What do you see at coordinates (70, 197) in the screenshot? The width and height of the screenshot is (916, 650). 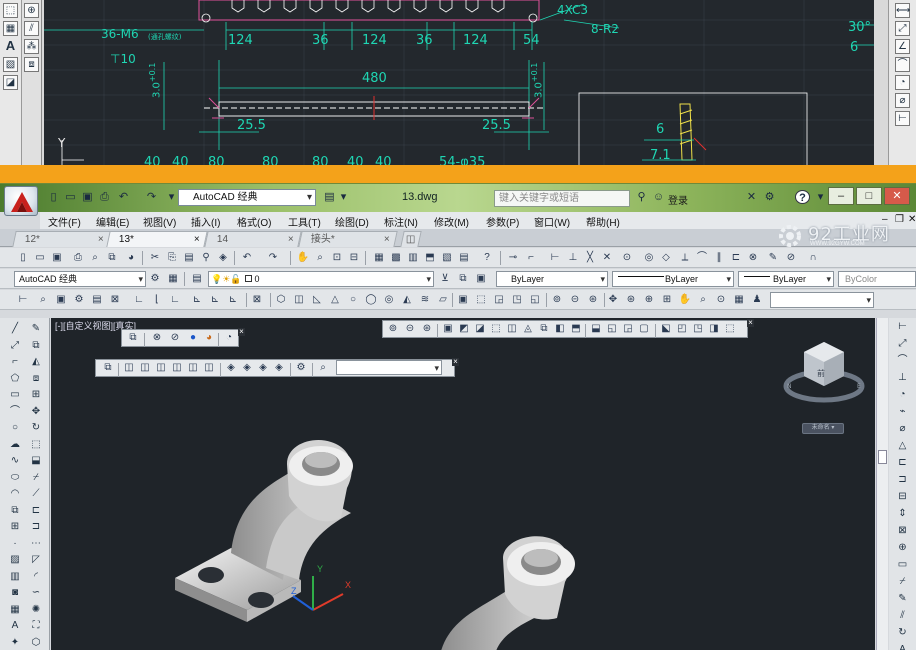 I see `open-file-icon: ▭` at bounding box center [70, 197].